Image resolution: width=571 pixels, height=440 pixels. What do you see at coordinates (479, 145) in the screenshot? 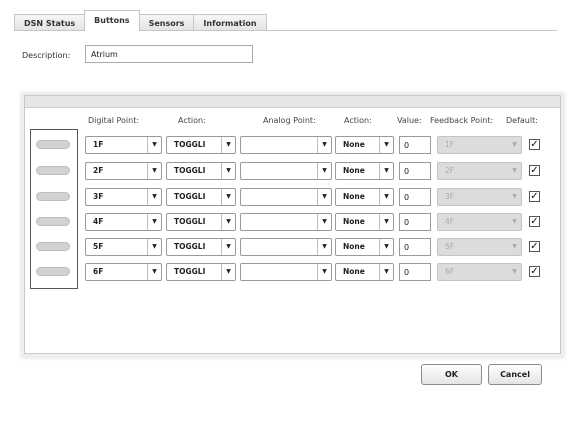
I see `feedback-point-select: 1F ▼` at bounding box center [479, 145].